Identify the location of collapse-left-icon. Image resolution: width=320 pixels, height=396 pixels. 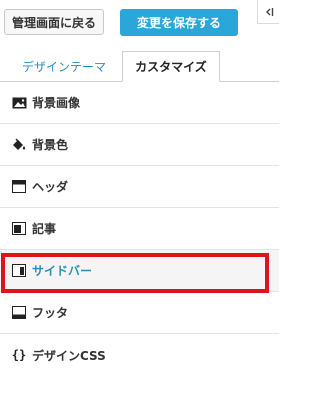
(269, 11).